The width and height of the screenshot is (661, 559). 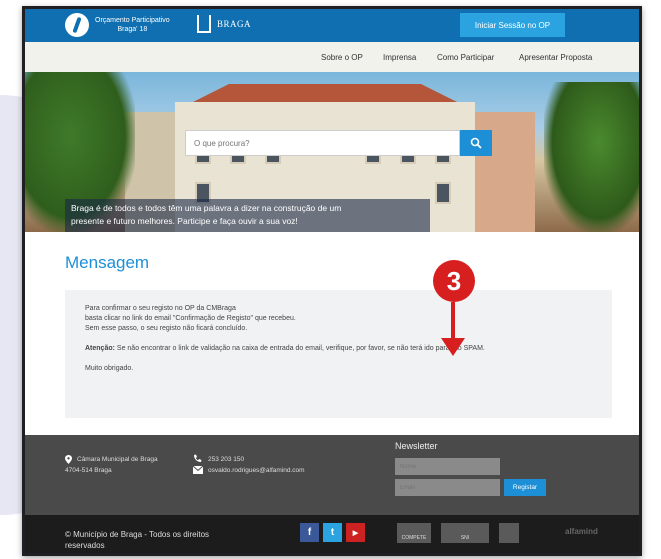 What do you see at coordinates (85, 545) in the screenshot?
I see `copyright-line-2: reservados` at bounding box center [85, 545].